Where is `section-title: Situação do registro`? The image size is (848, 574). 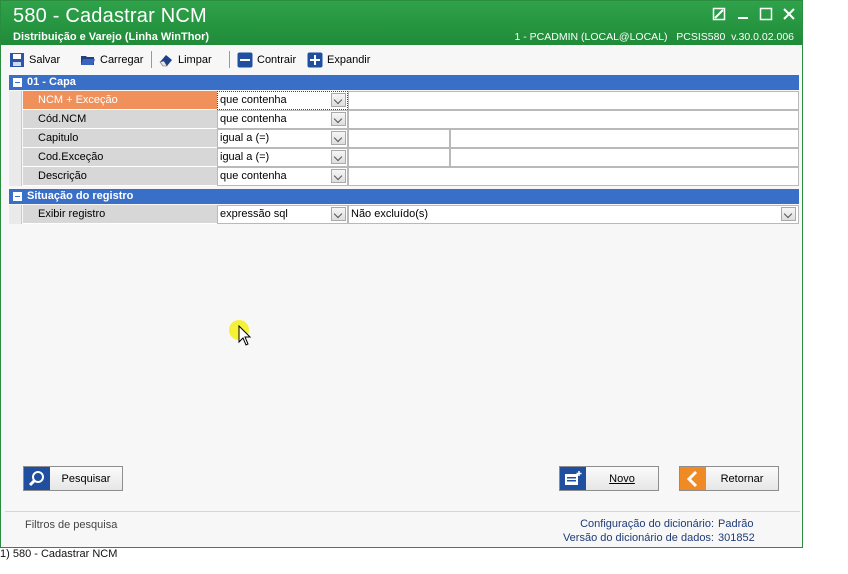
section-title: Situação do registro is located at coordinates (80, 196).